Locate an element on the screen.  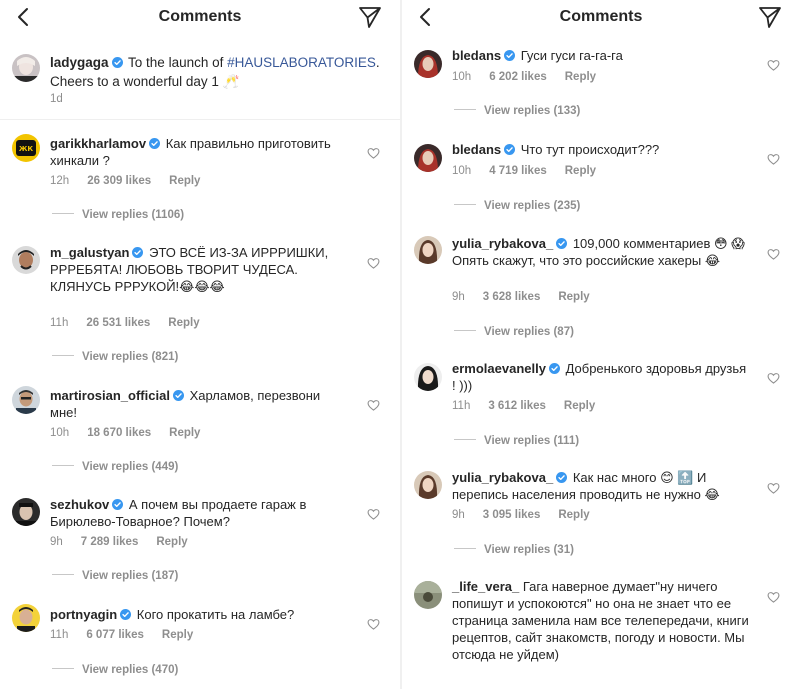
view-replies-button: View replies (187) is located at coordinates (115, 576).